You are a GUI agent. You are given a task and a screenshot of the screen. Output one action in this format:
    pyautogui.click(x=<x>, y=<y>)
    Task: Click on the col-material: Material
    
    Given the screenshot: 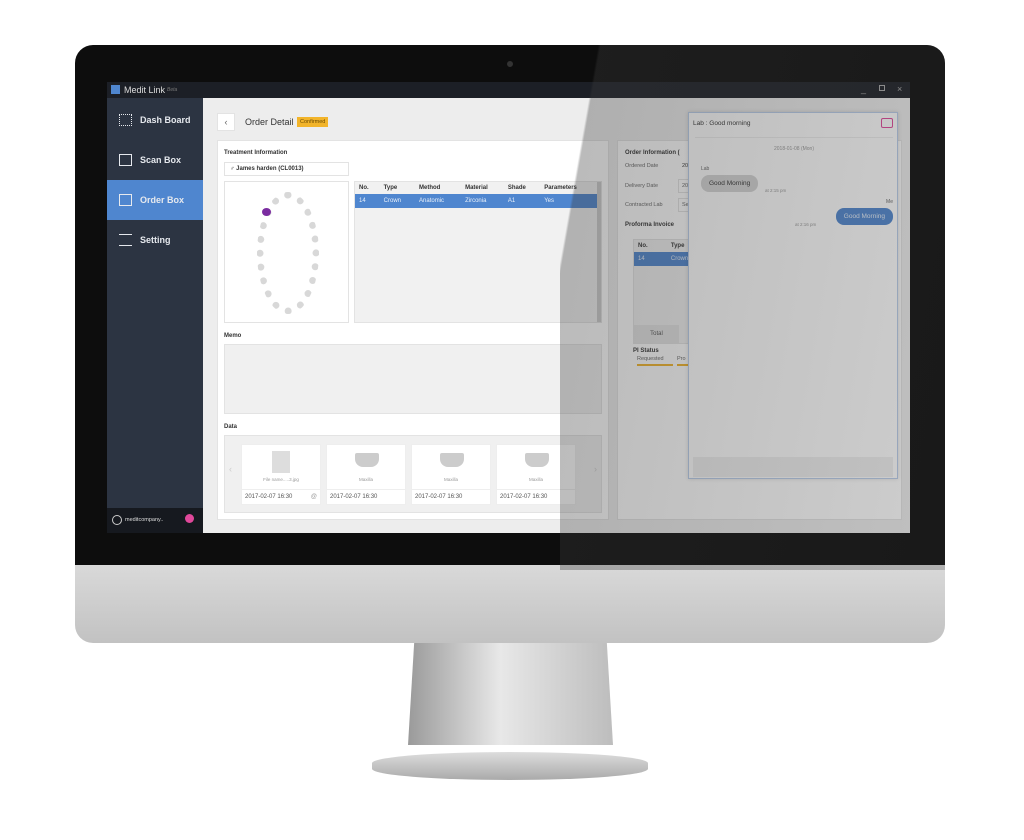 What is the action you would take?
    pyautogui.click(x=476, y=188)
    